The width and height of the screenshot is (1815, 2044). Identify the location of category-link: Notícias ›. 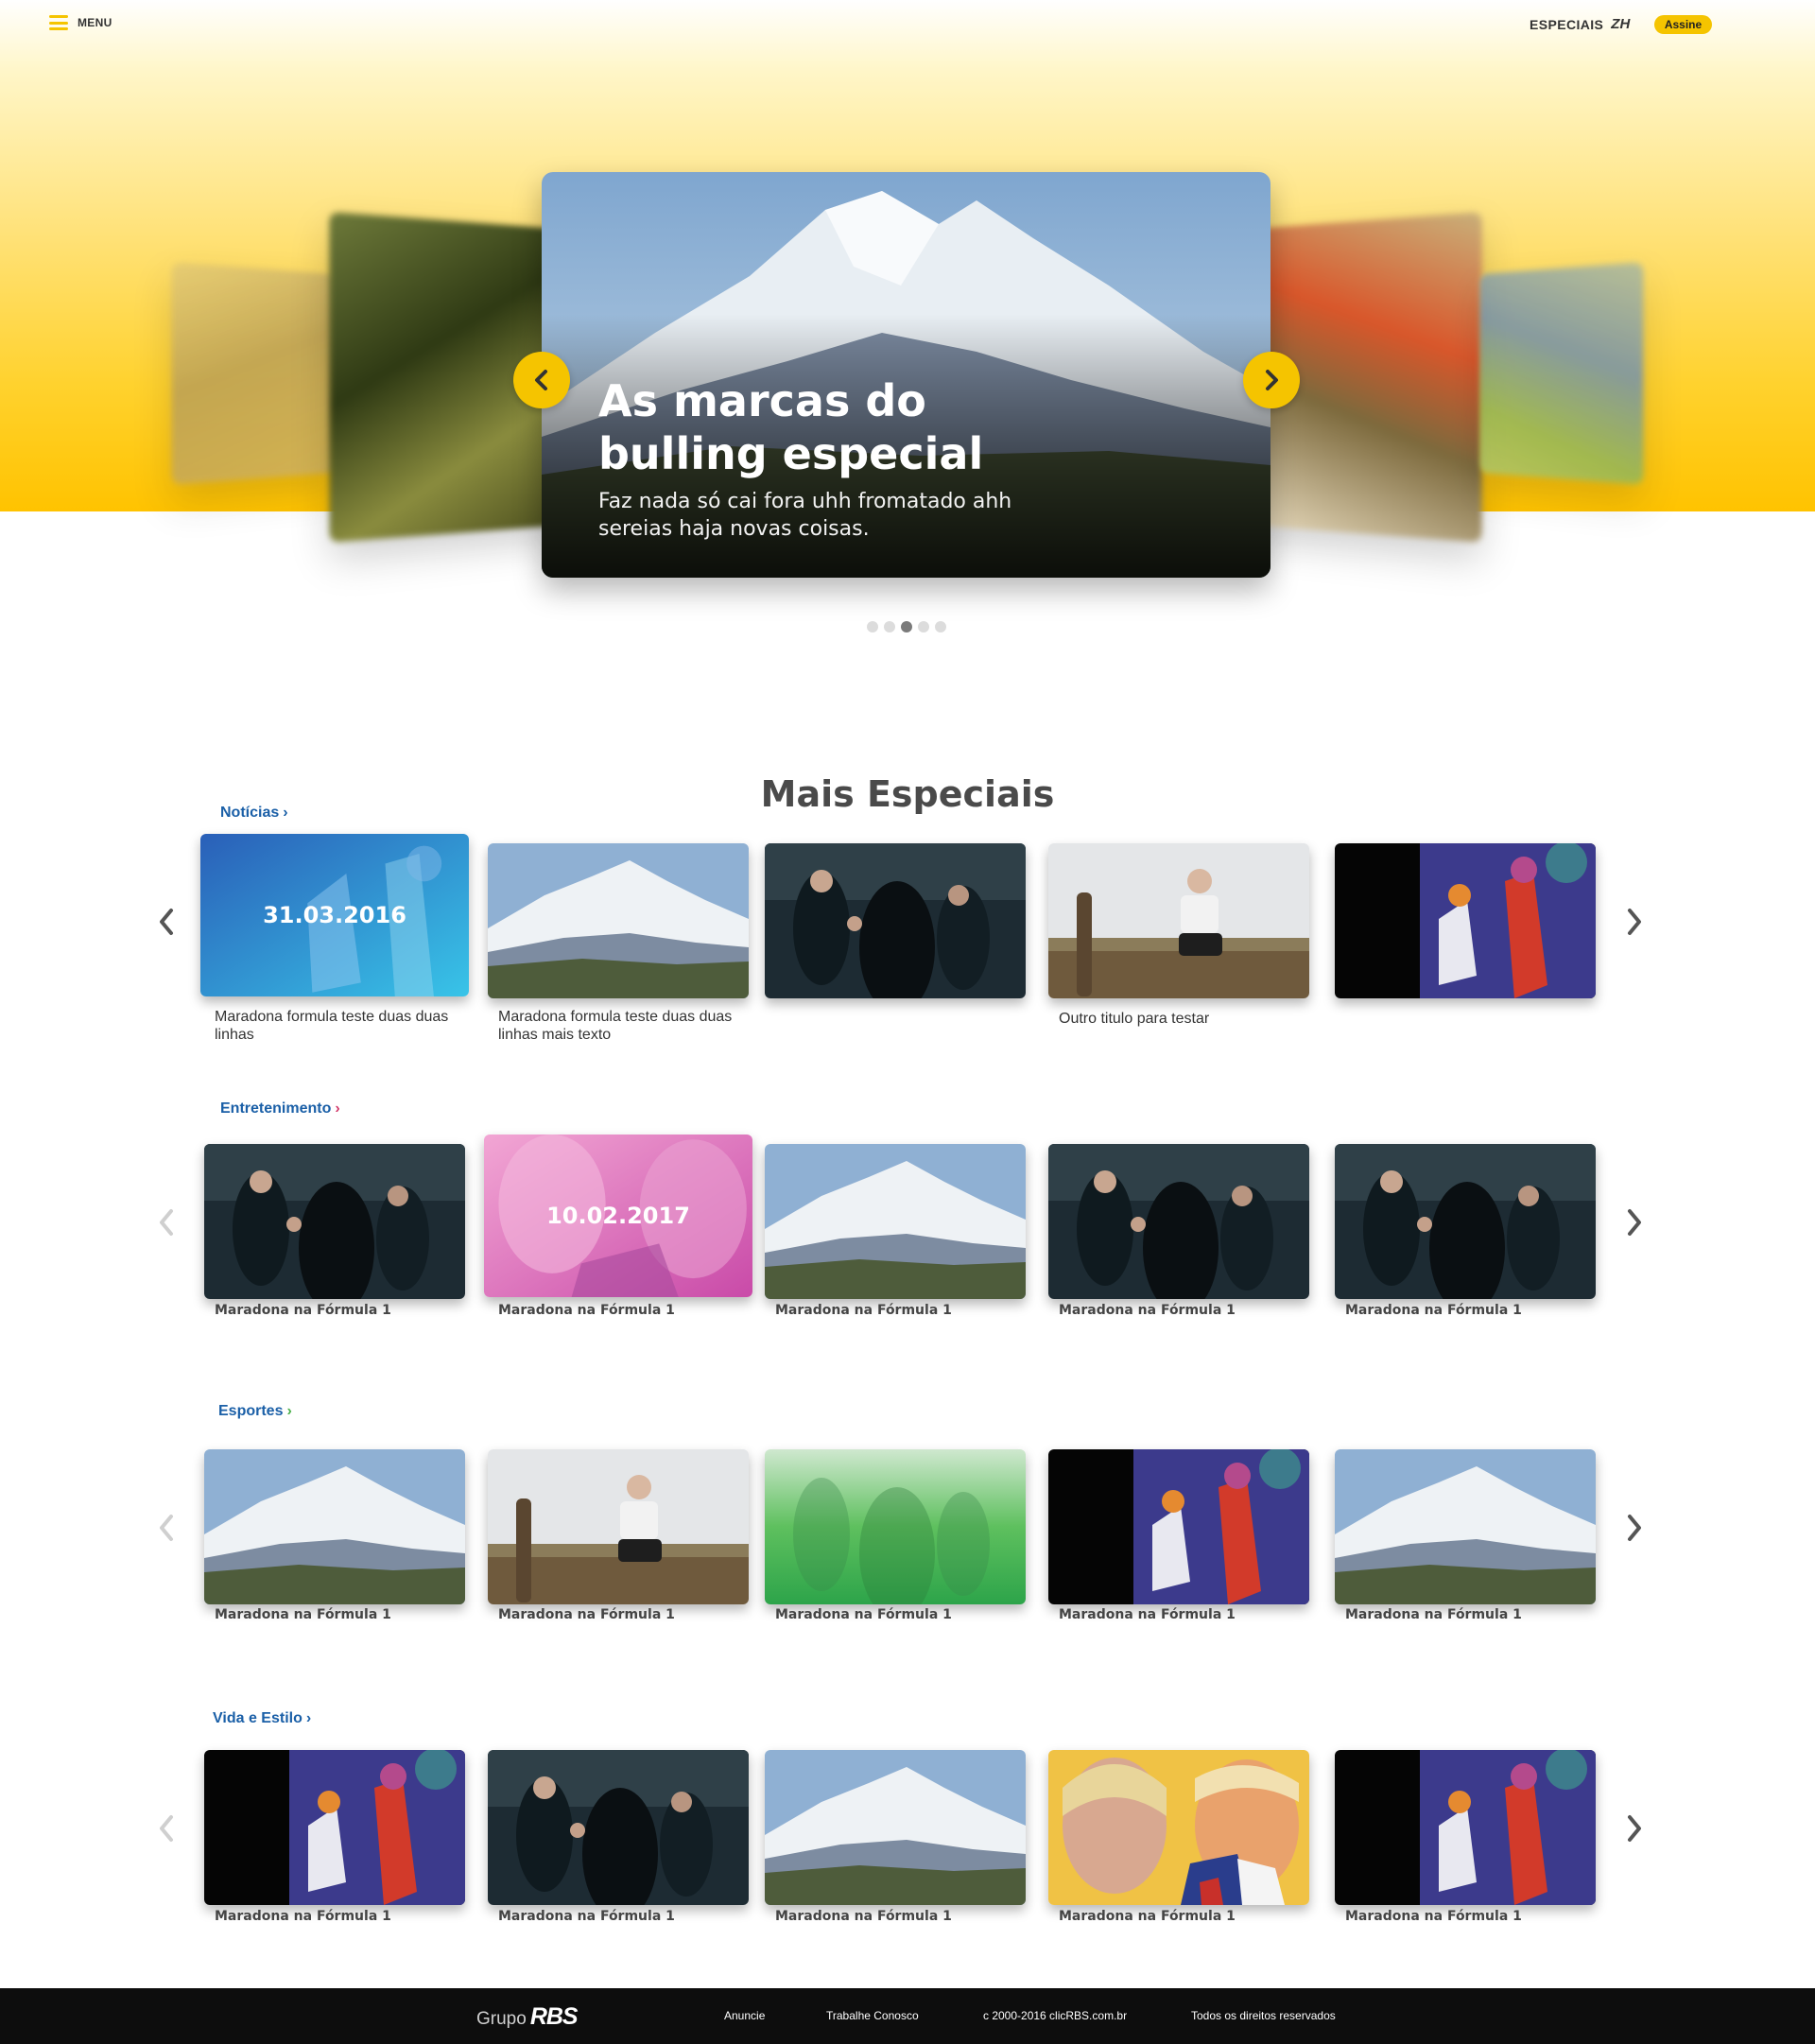
(254, 813).